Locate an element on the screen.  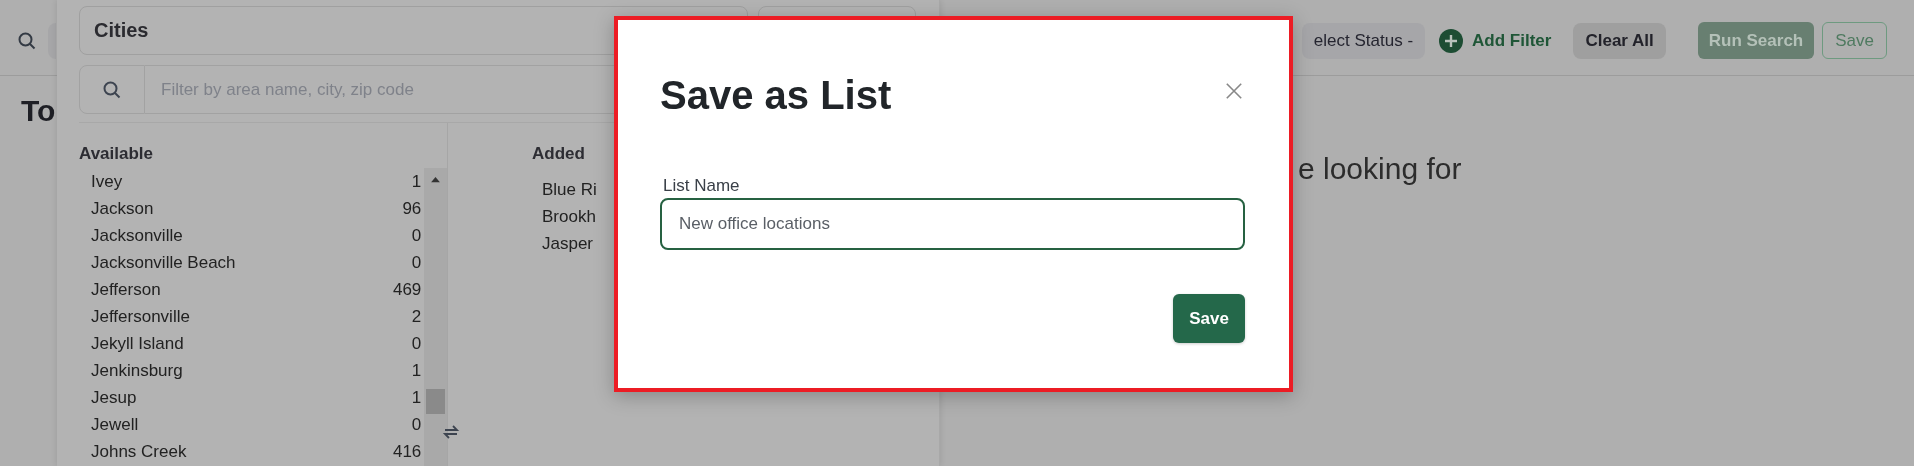
swap-icon is located at coordinates (451, 432).